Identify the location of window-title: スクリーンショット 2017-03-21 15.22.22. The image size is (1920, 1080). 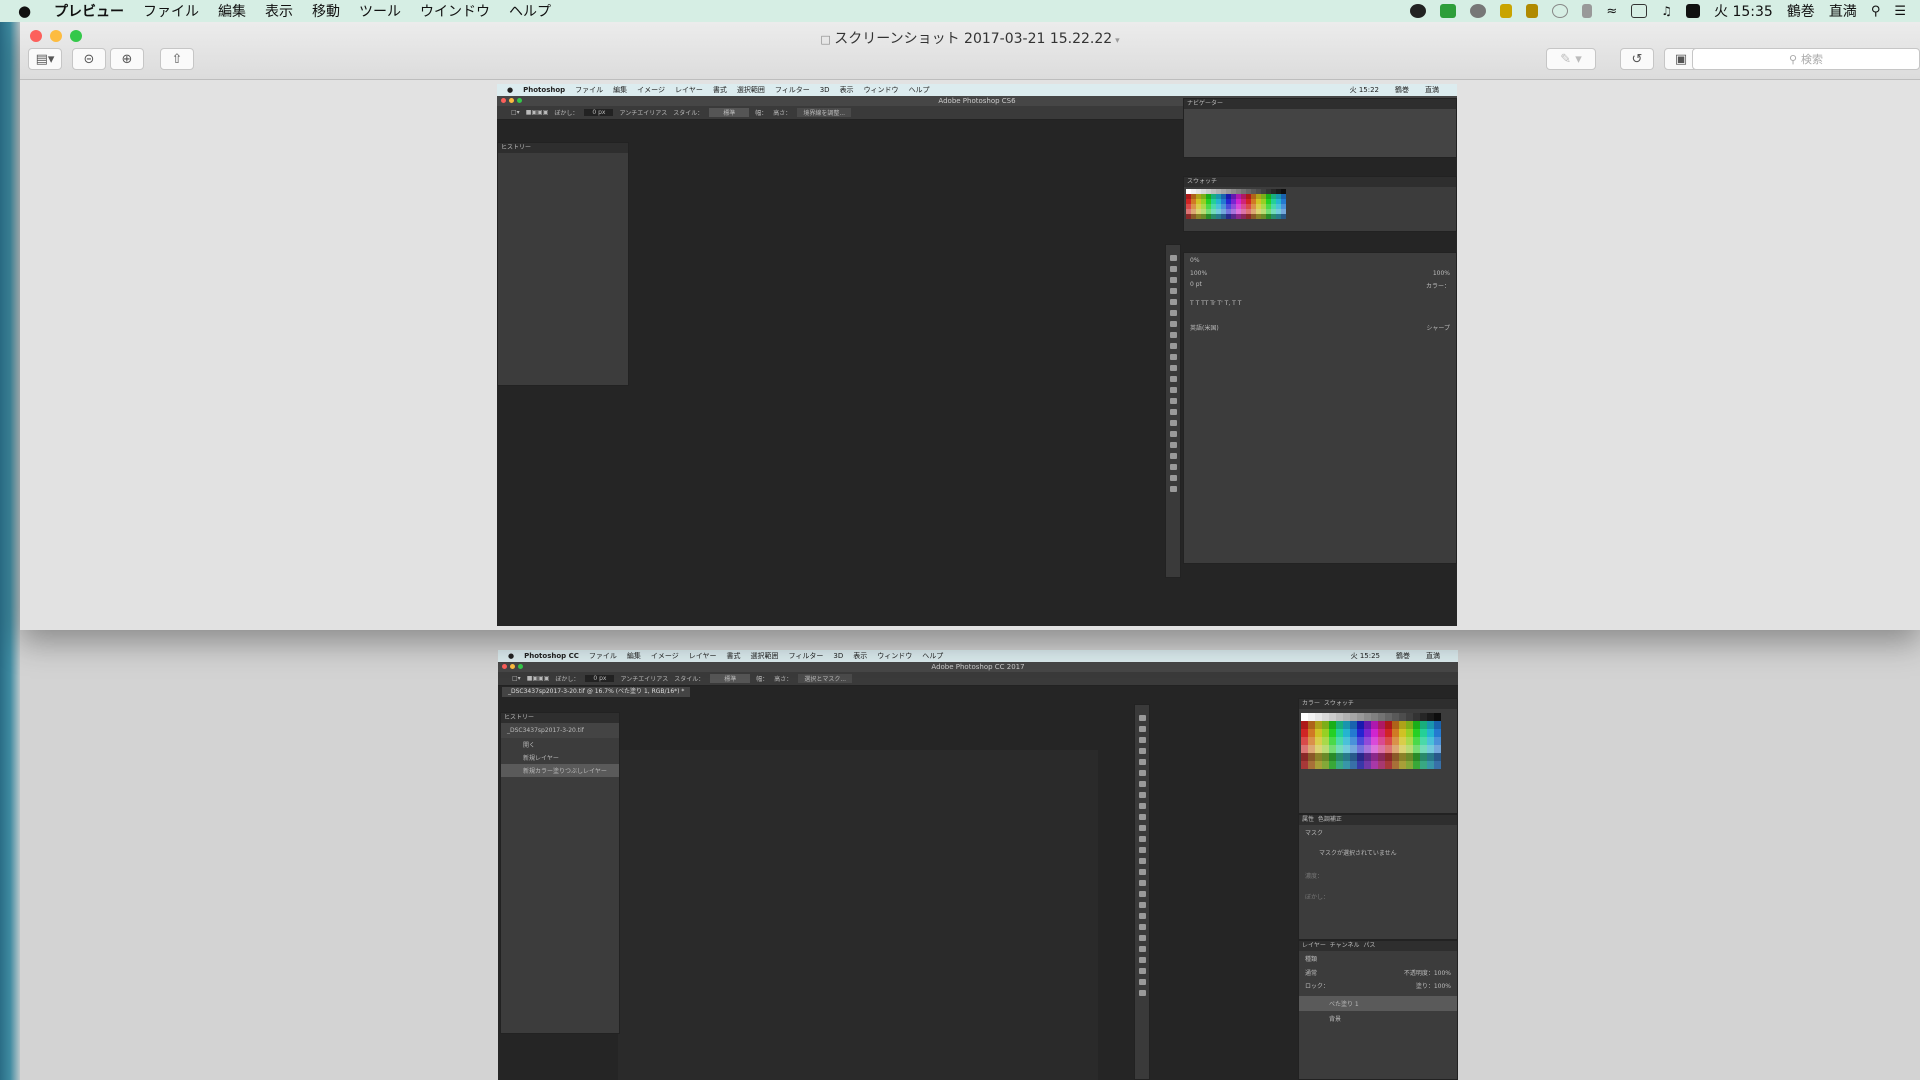
(973, 39).